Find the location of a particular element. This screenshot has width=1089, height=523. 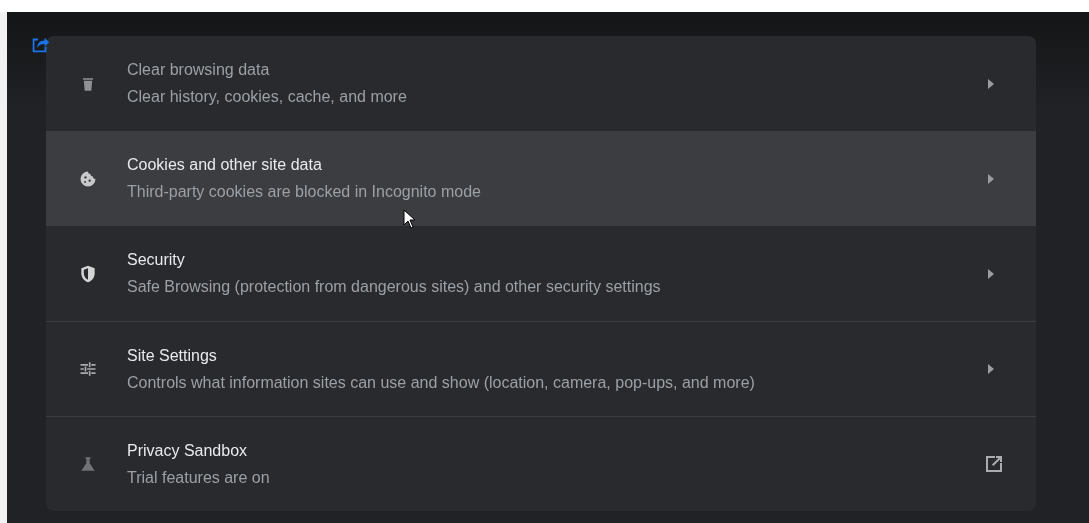

row-subtitle: Clear history, cookies, cache, and more is located at coordinates (267, 97).